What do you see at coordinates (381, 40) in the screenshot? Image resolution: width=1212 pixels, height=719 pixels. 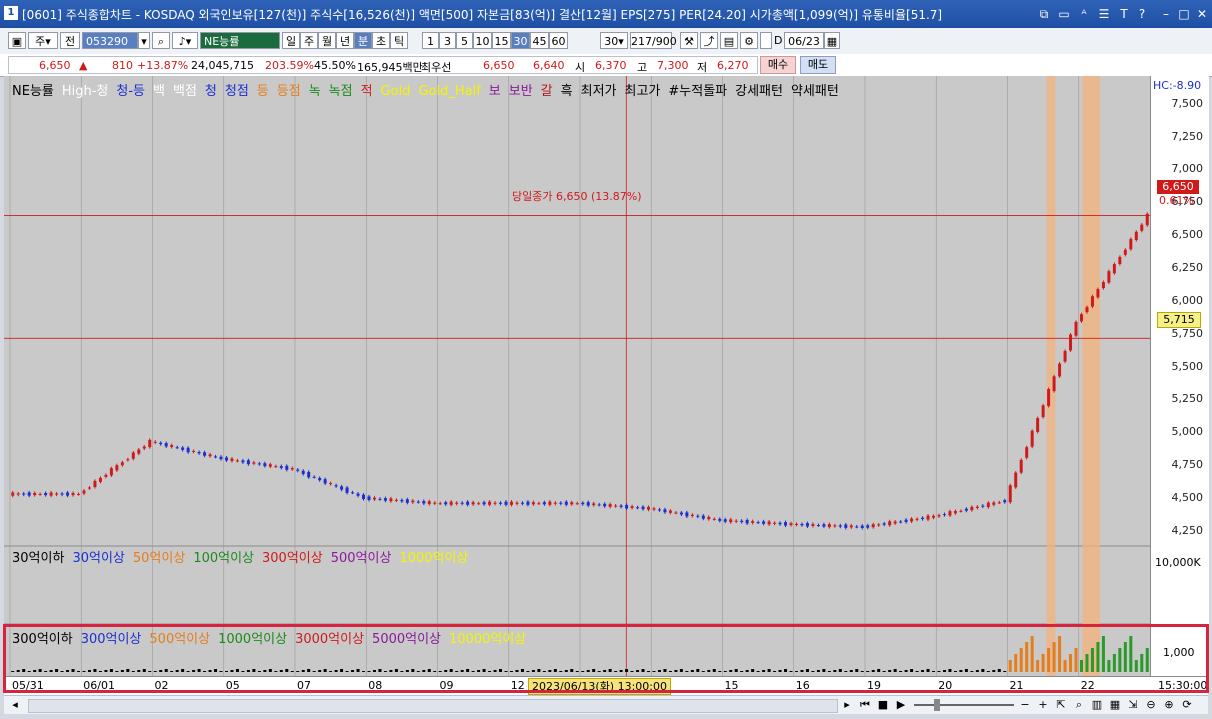 I see `period-button: 초` at bounding box center [381, 40].